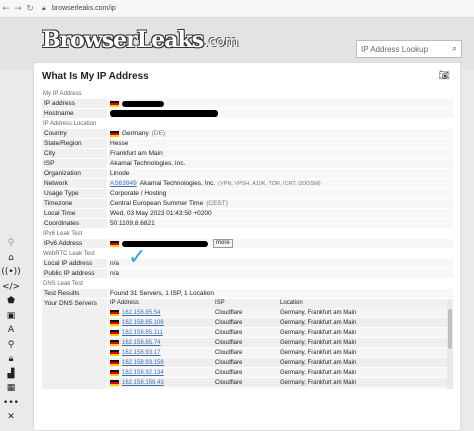 The image size is (474, 431). What do you see at coordinates (135, 133) in the screenshot?
I see `country-value: Germany` at bounding box center [135, 133].